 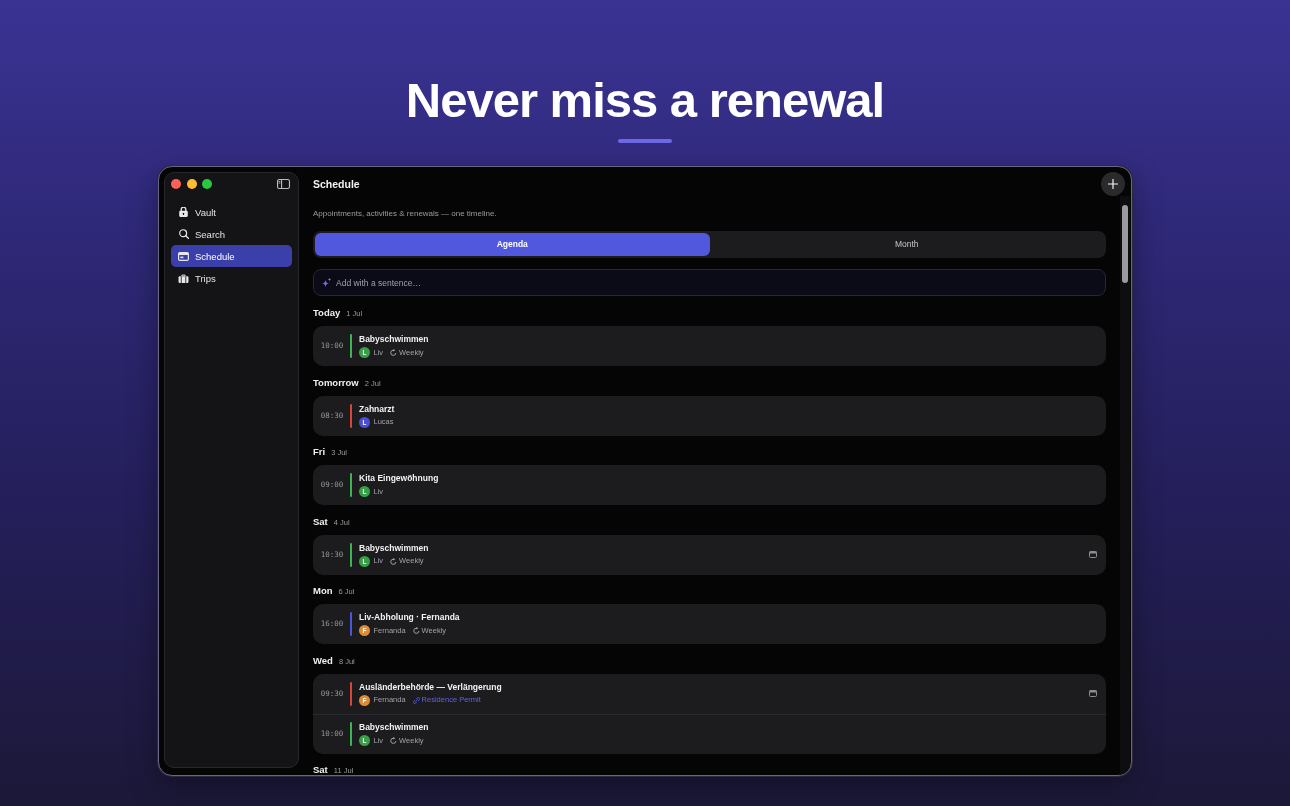 I want to click on sidebar-item: Vault, so click(x=231, y=212).